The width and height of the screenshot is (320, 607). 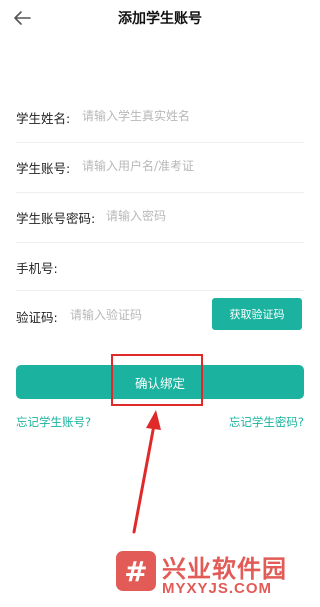 I want to click on student-password-label: 学生账号密码:, so click(x=56, y=218).